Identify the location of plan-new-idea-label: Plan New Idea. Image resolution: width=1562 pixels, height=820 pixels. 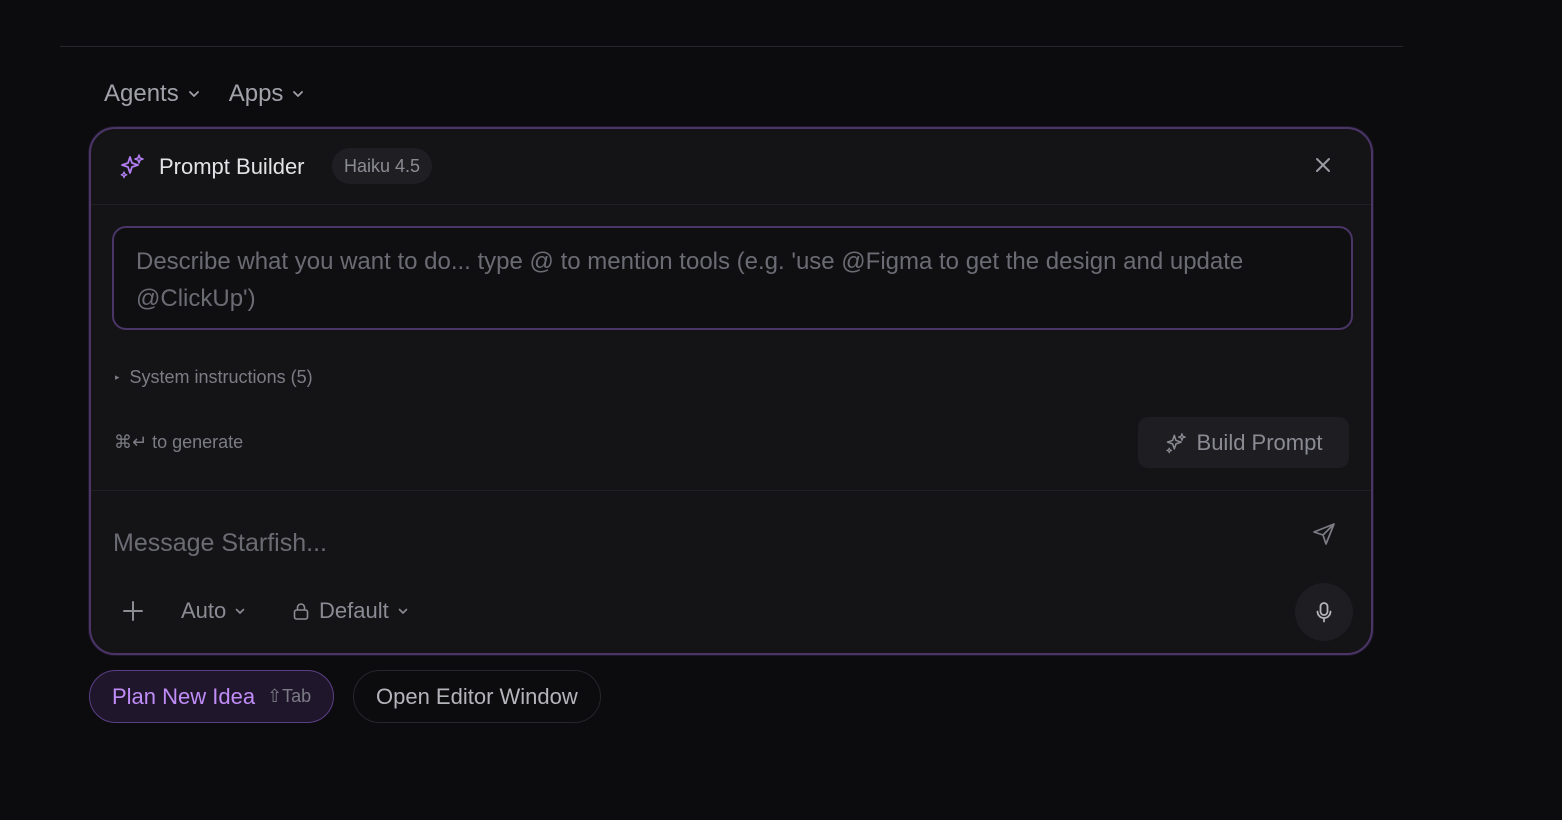
(184, 696).